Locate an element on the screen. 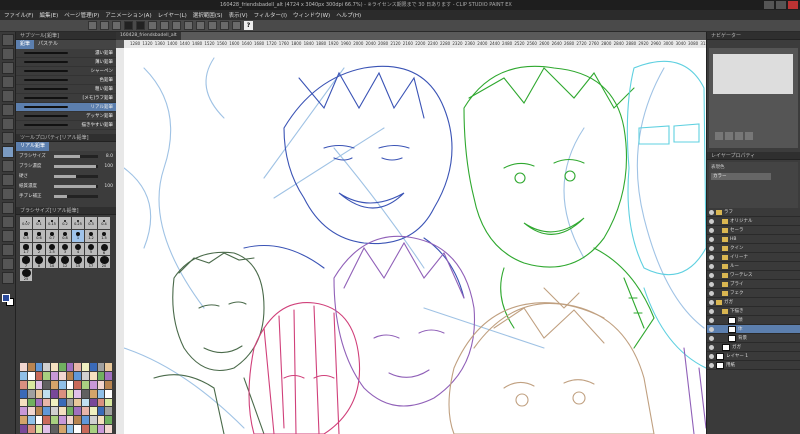 Image resolution: width=800 pixels, height=434 pixels. brush-size-cell: 0.3 is located at coordinates (91, 223).